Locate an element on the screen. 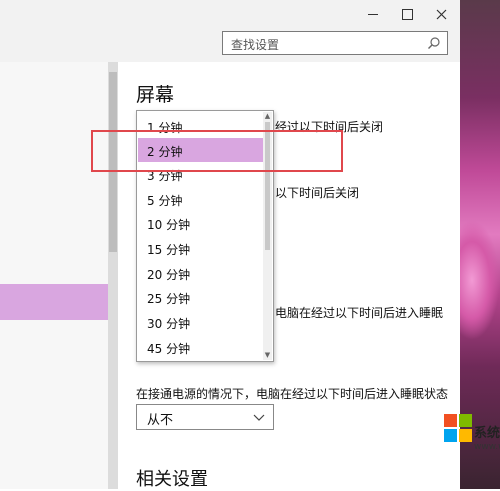  watermark-name: 系统粉 is located at coordinates (487, 433).